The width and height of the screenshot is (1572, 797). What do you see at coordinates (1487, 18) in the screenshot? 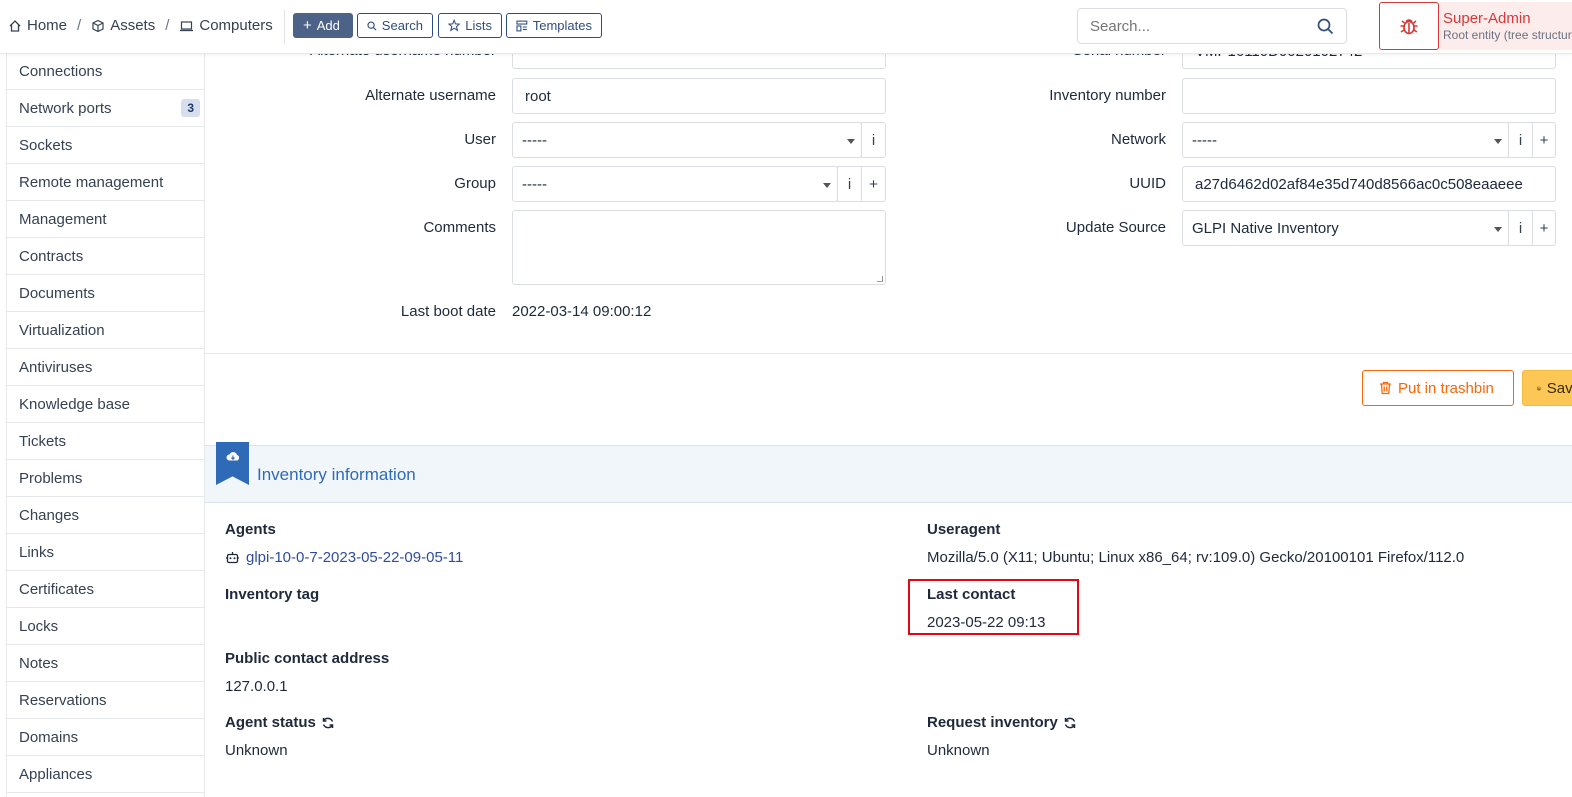
I see `user-name: Super-Admin` at bounding box center [1487, 18].